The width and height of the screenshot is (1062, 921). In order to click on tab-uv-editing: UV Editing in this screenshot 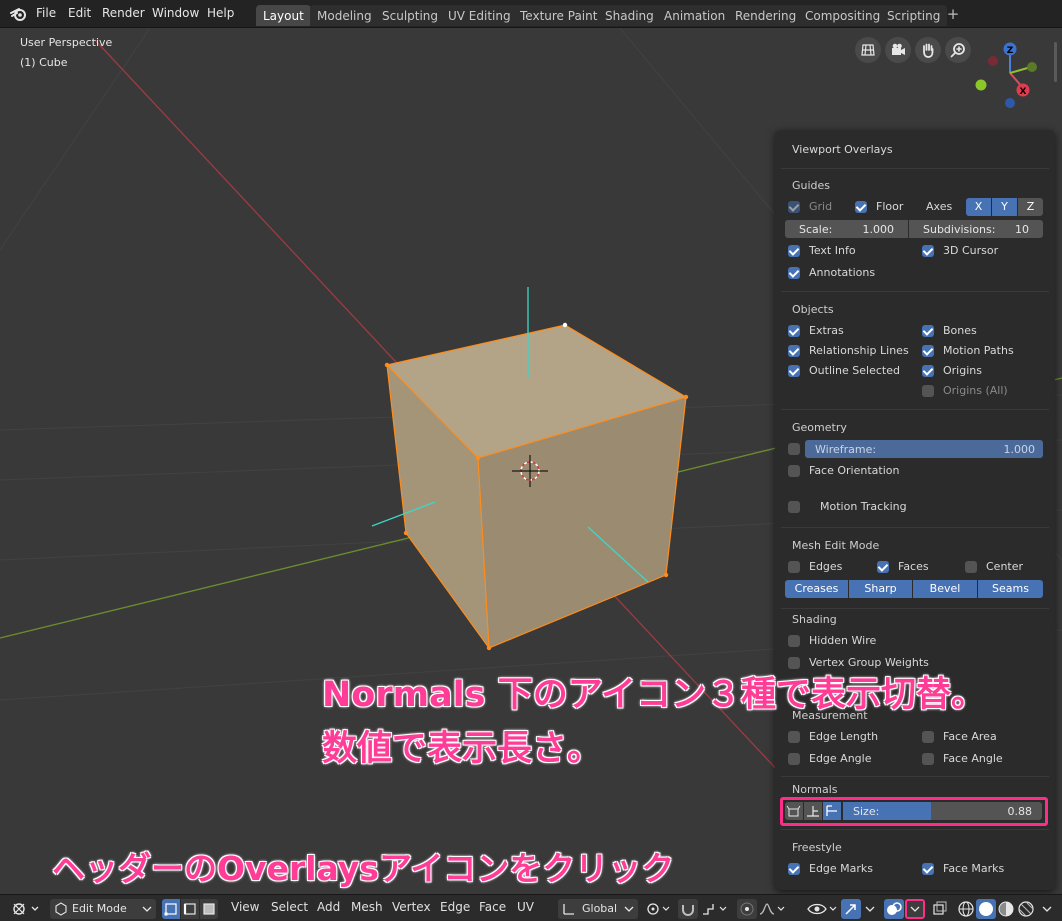, I will do `click(479, 15)`.